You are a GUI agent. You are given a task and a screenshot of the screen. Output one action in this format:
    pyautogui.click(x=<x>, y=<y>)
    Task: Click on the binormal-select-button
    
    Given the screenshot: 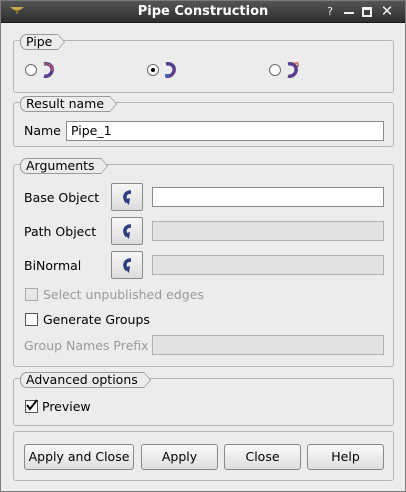 What is the action you would take?
    pyautogui.click(x=127, y=265)
    